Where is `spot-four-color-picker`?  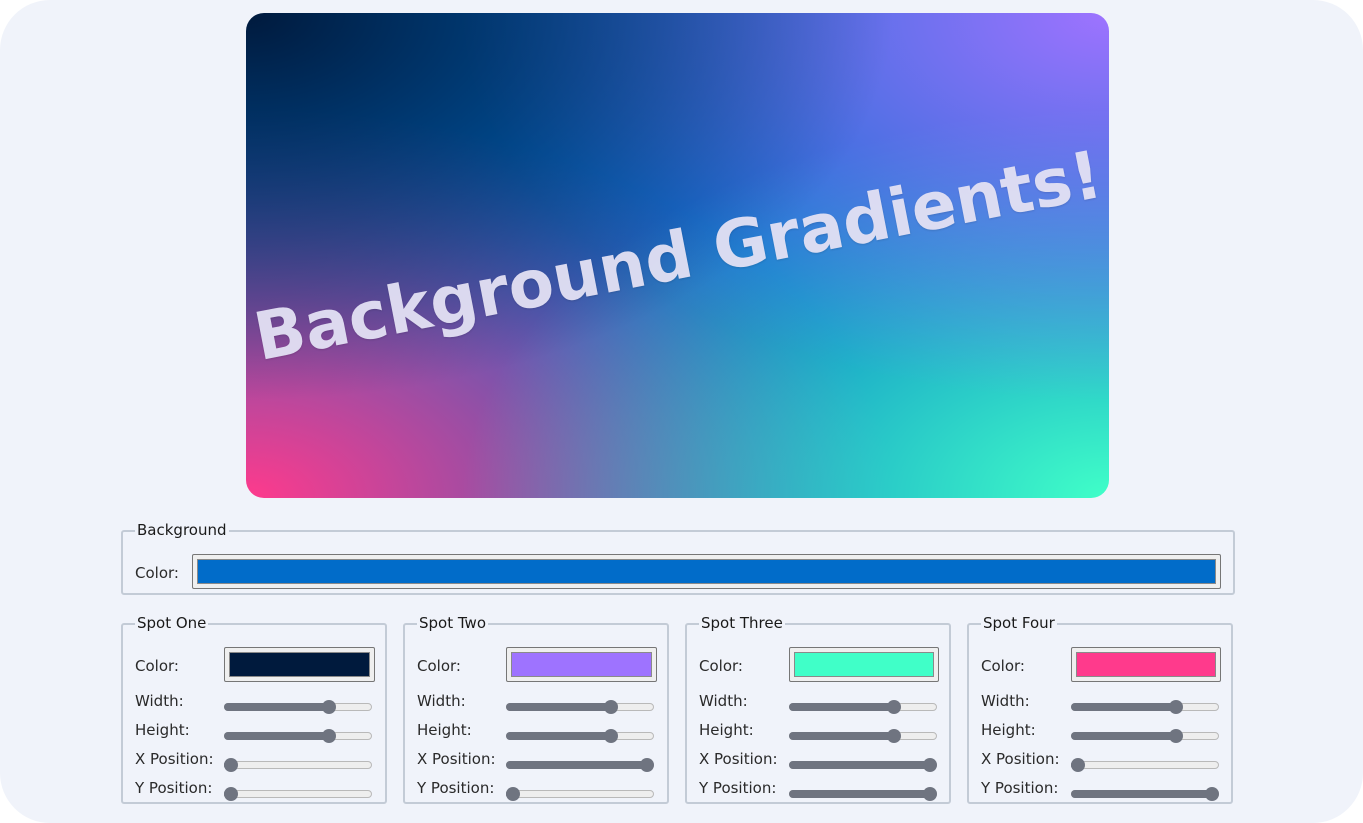
spot-four-color-picker is located at coordinates (1146, 664).